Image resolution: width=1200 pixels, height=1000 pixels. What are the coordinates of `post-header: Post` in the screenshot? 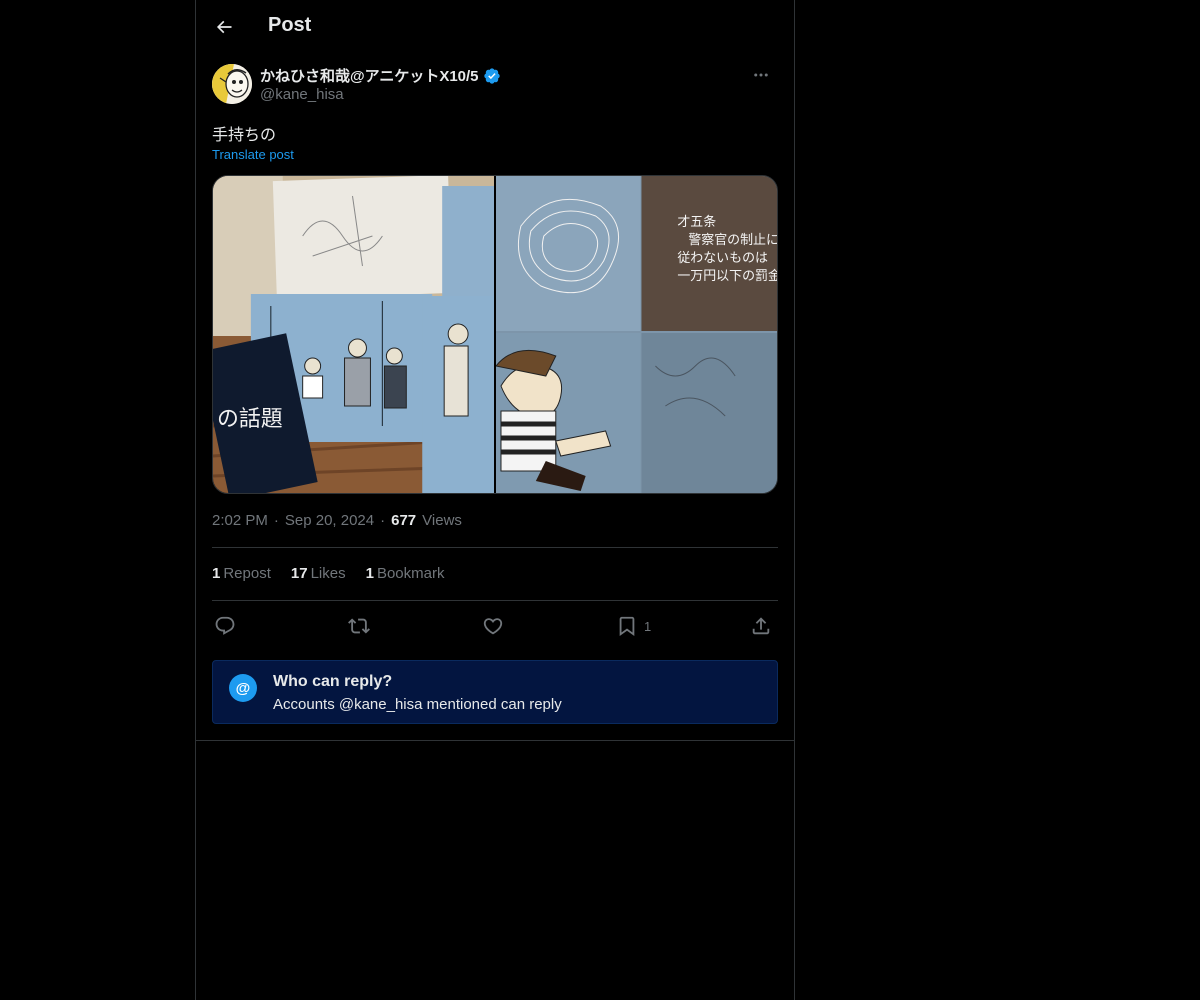 It's located at (495, 27).